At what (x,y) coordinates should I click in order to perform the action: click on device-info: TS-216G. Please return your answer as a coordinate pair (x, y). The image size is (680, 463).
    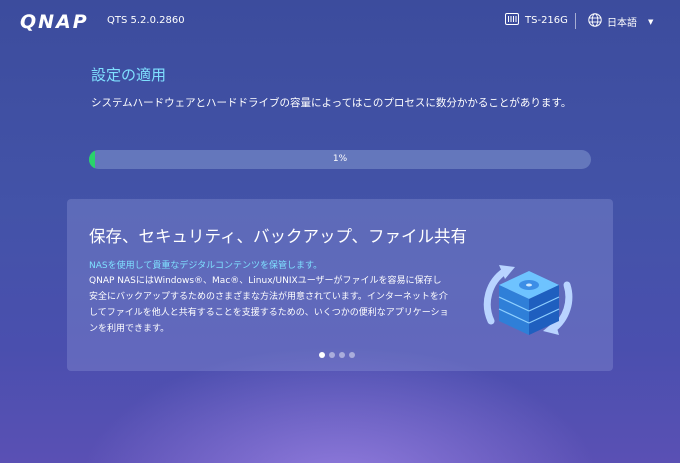
    Looking at the image, I should click on (536, 20).